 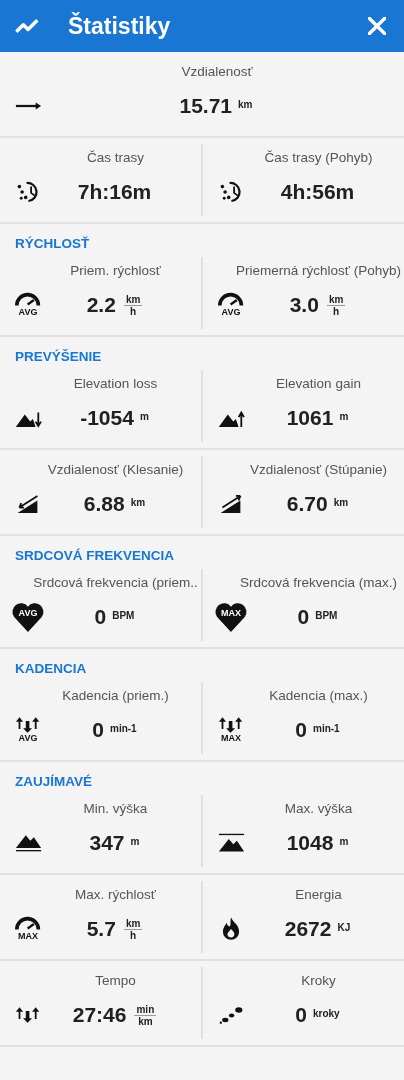 I want to click on section-heading: ZAUJÍMAVÉ, so click(x=53, y=781).